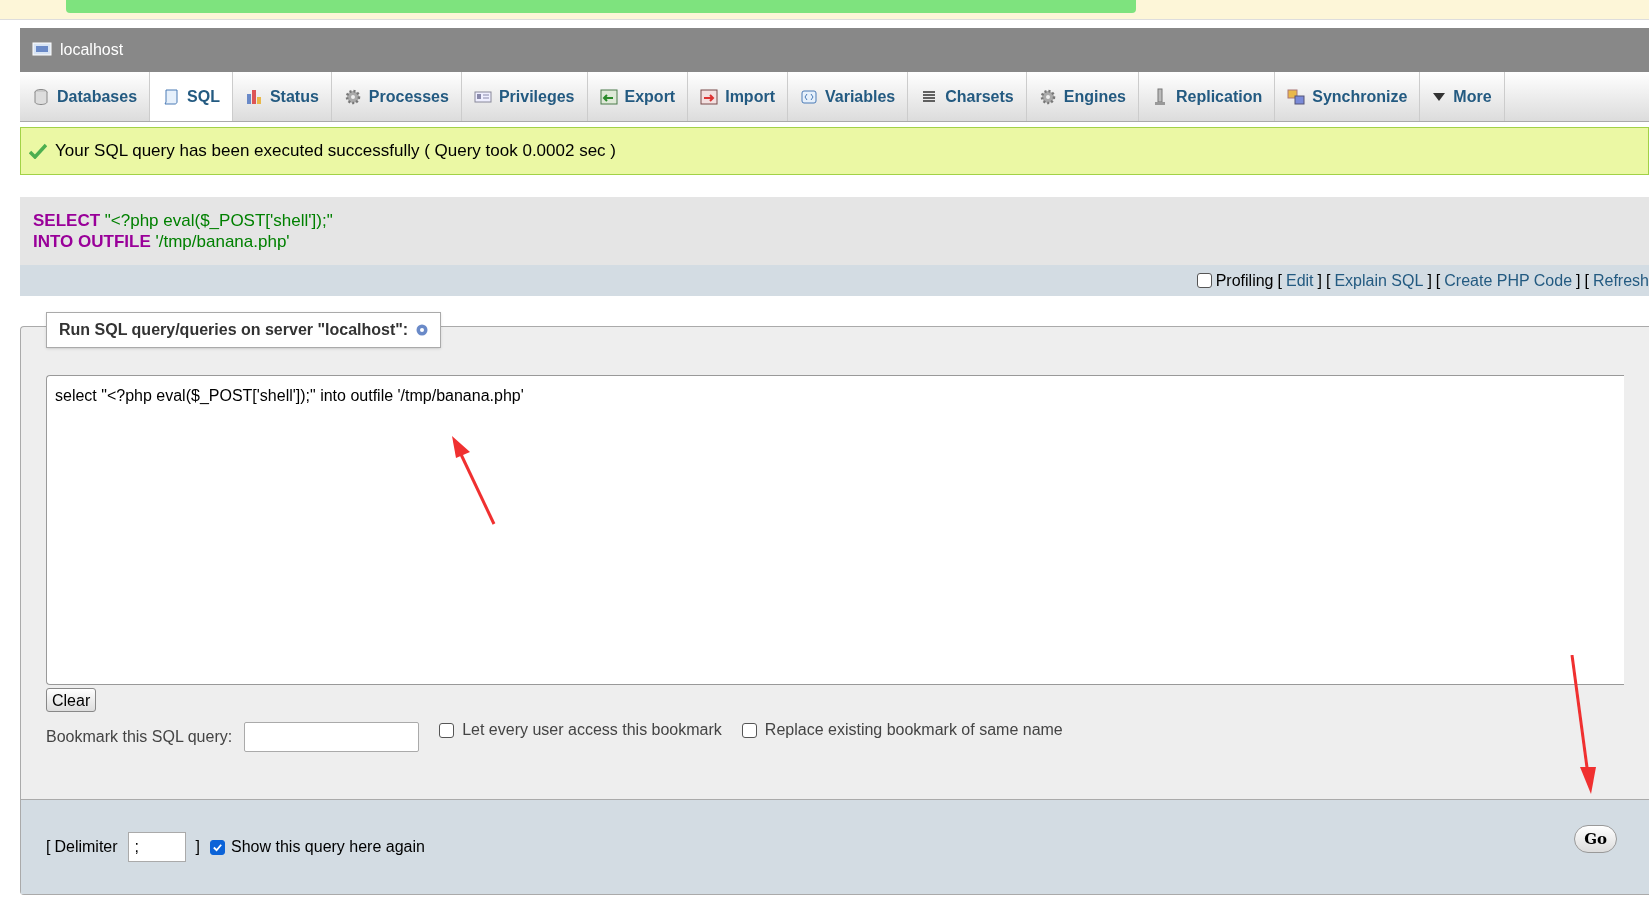 The height and width of the screenshot is (909, 1649). What do you see at coordinates (162, 241) in the screenshot?
I see `sql-line: INTO OUTFILE '/tmp/banana.php'` at bounding box center [162, 241].